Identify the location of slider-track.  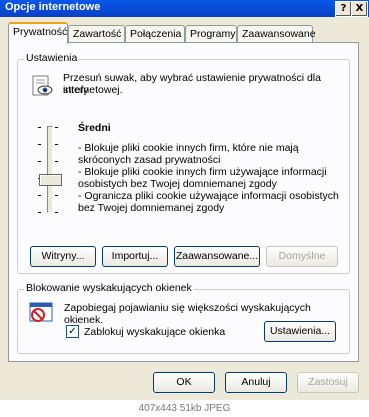
(50, 169).